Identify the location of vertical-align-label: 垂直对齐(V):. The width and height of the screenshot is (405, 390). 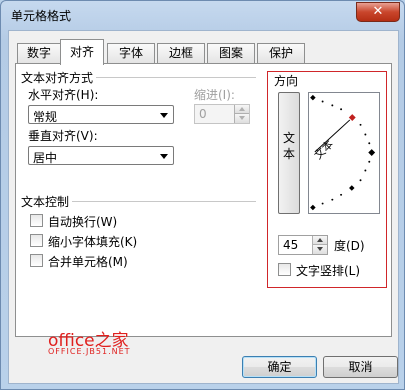
(63, 136).